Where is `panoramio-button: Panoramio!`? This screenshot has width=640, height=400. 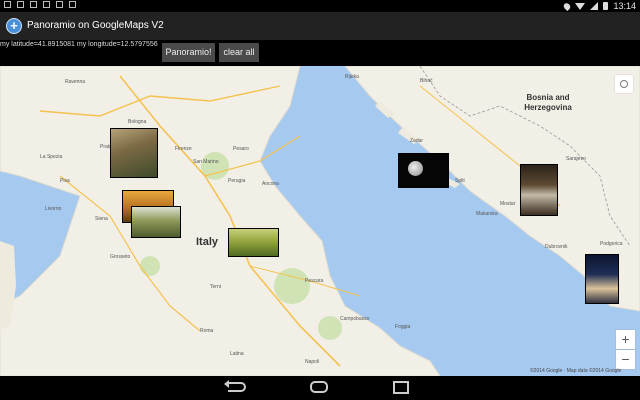 panoramio-button: Panoramio! is located at coordinates (188, 52).